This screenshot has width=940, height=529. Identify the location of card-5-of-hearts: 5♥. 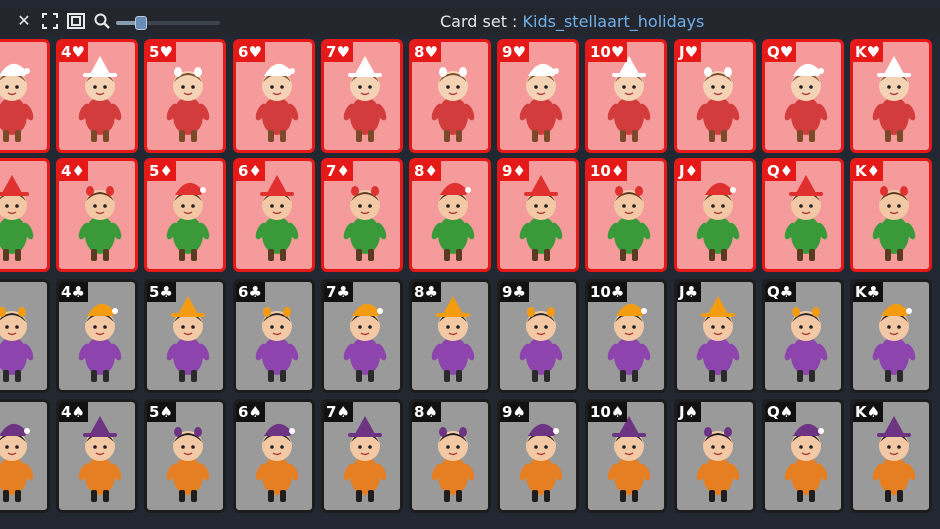
(185, 96).